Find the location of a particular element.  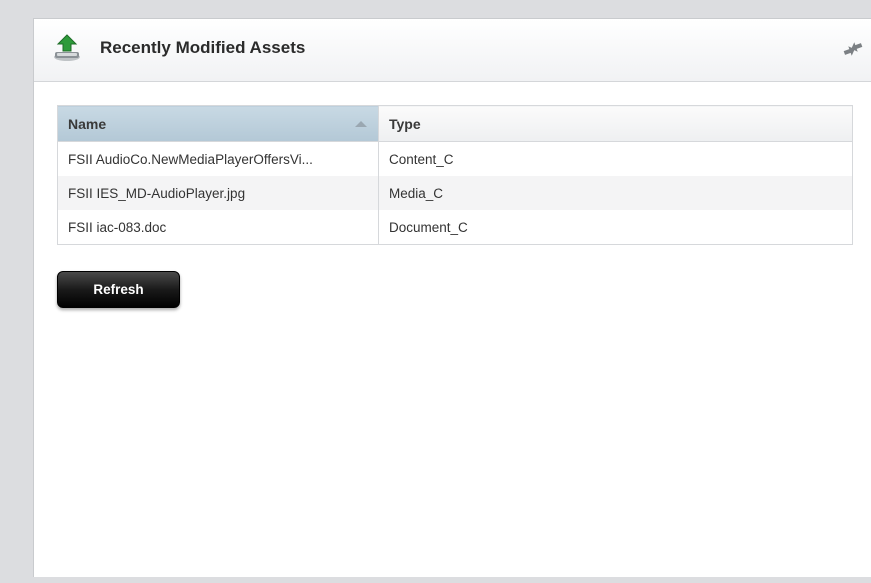

table-row: FSII iac-083.doc Document_C is located at coordinates (455, 227).